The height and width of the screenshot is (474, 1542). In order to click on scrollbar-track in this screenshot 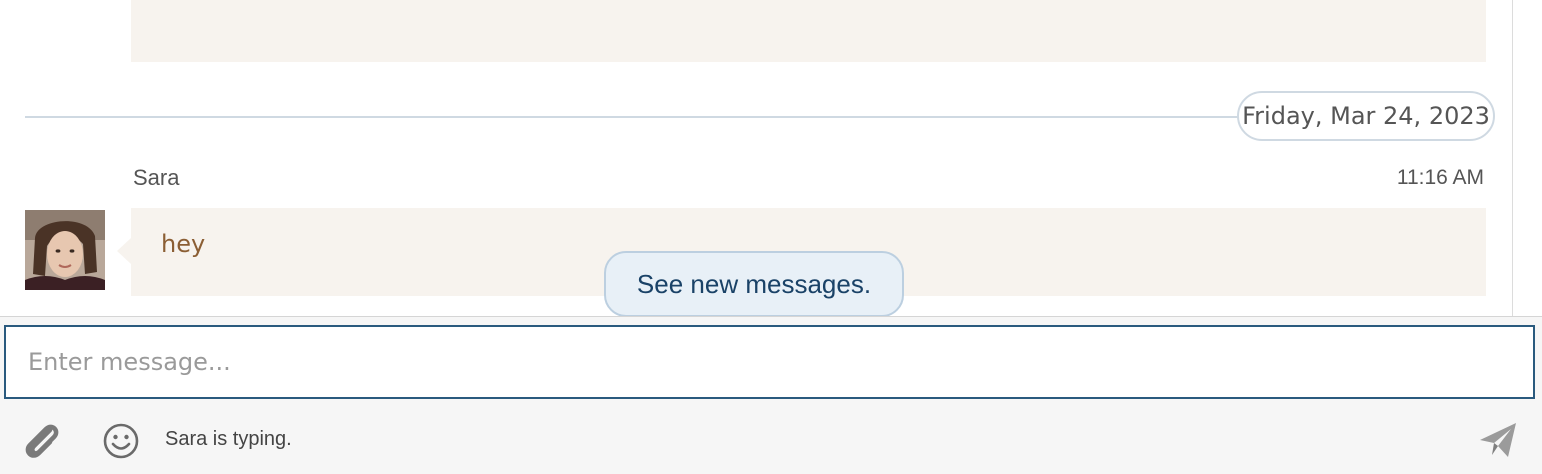, I will do `click(1512, 158)`.